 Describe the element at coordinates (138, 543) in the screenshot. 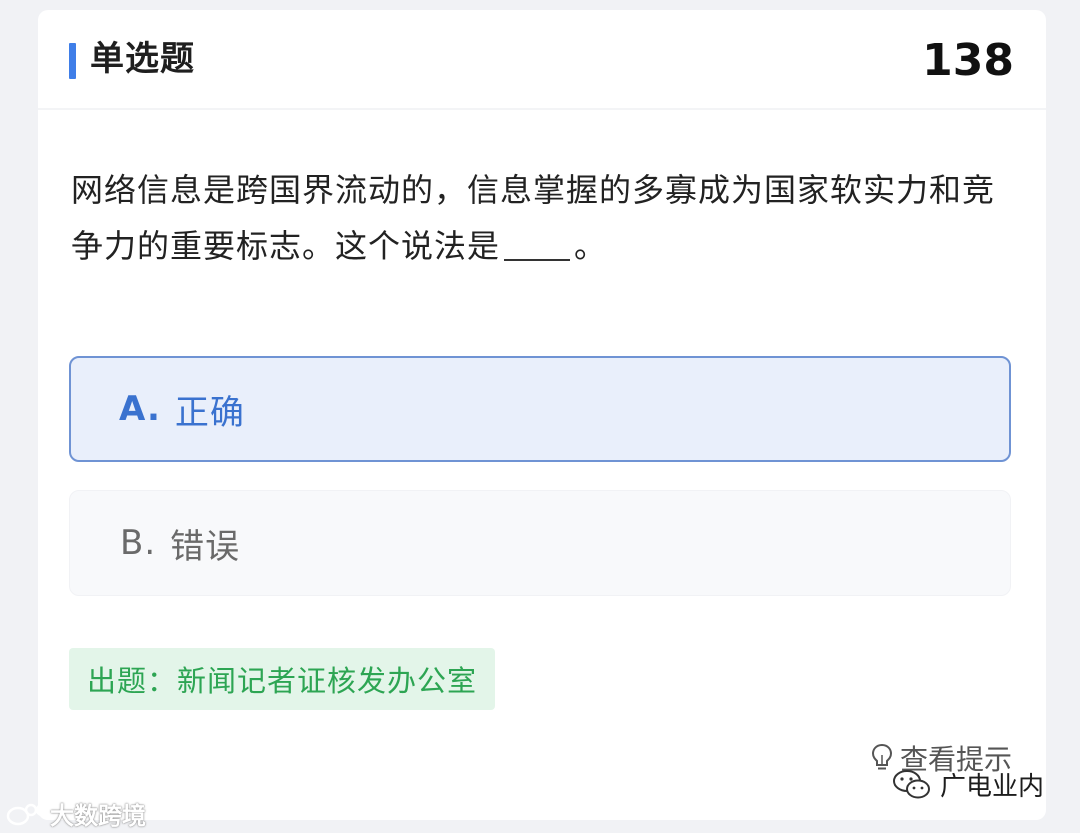

I see `option-b-letter: B.` at that location.